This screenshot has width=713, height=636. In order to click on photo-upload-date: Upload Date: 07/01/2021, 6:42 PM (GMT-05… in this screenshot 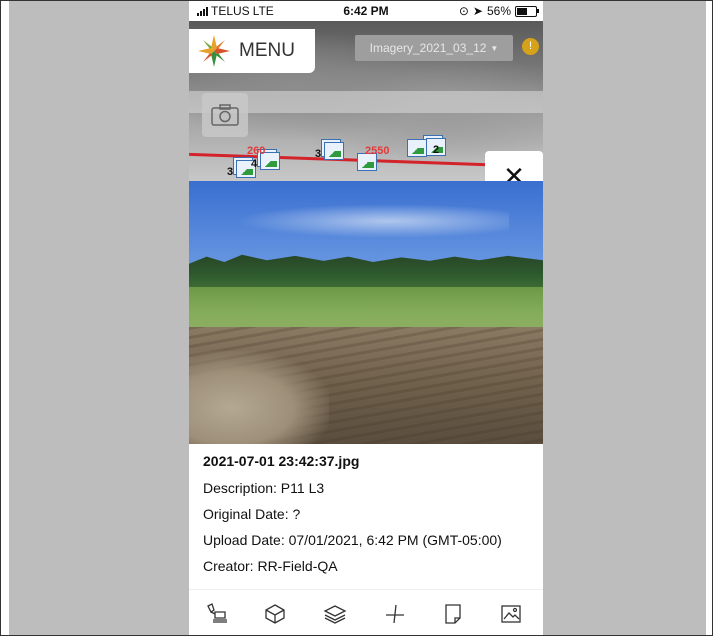, I will do `click(352, 540)`.